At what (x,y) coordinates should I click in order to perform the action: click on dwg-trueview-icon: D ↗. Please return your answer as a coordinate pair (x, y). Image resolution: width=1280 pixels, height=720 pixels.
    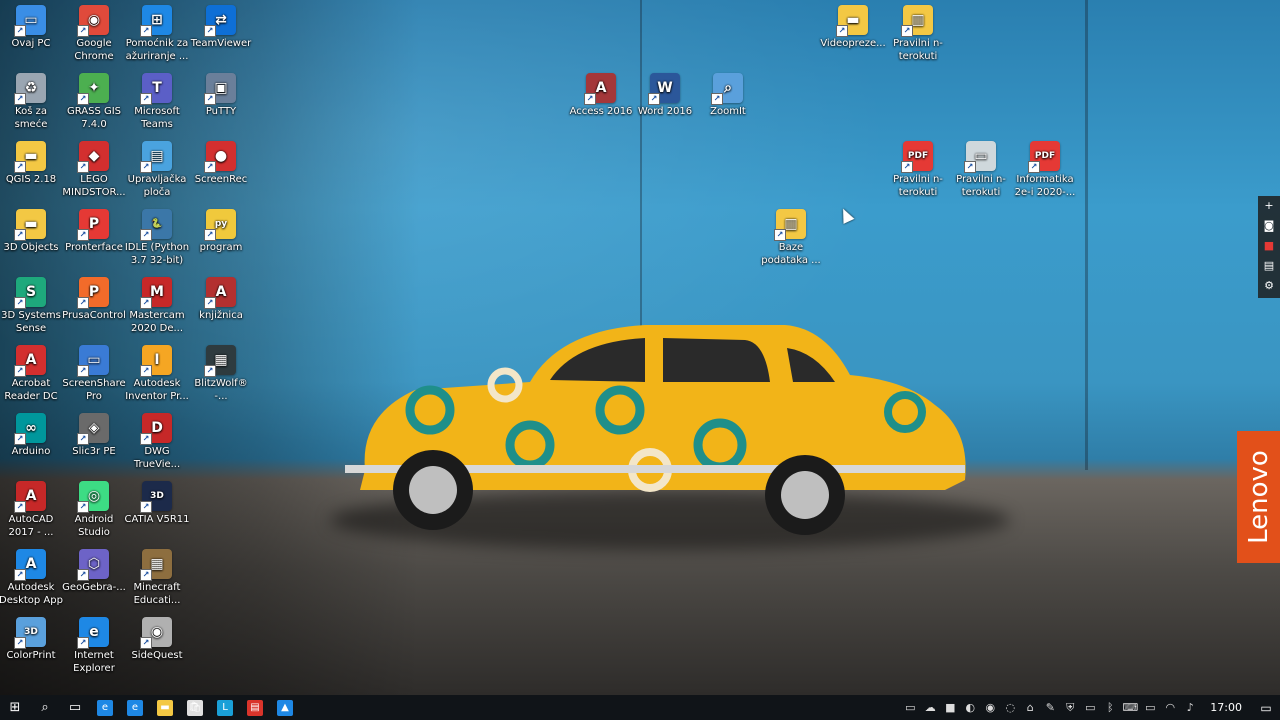
    Looking at the image, I should click on (156, 429).